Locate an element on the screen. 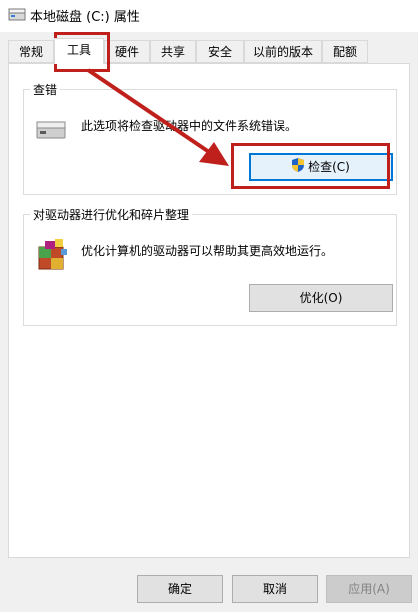 This screenshot has width=418, height=612. tab-label: 共享 is located at coordinates (172, 52).